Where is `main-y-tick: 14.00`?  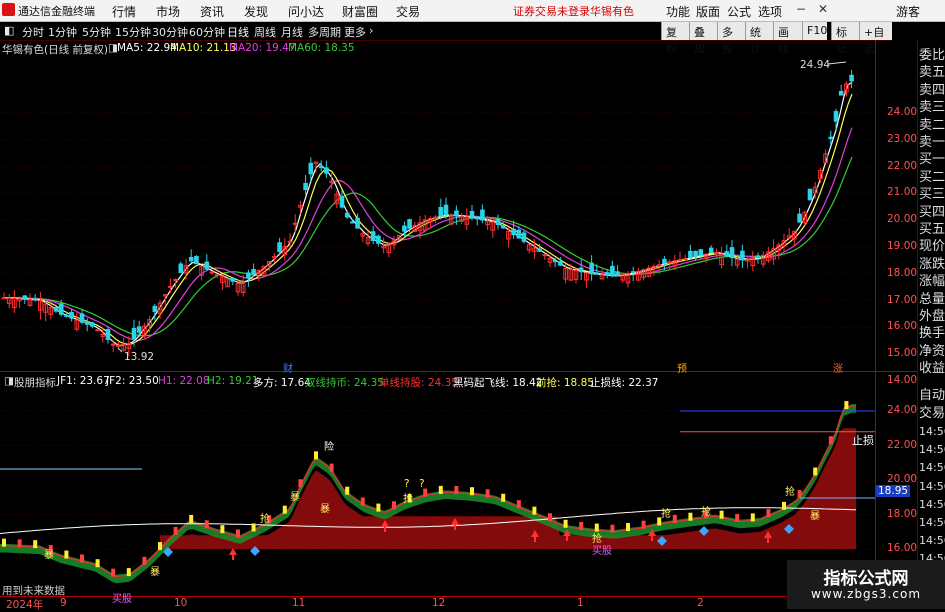 main-y-tick: 14.00 is located at coordinates (902, 380).